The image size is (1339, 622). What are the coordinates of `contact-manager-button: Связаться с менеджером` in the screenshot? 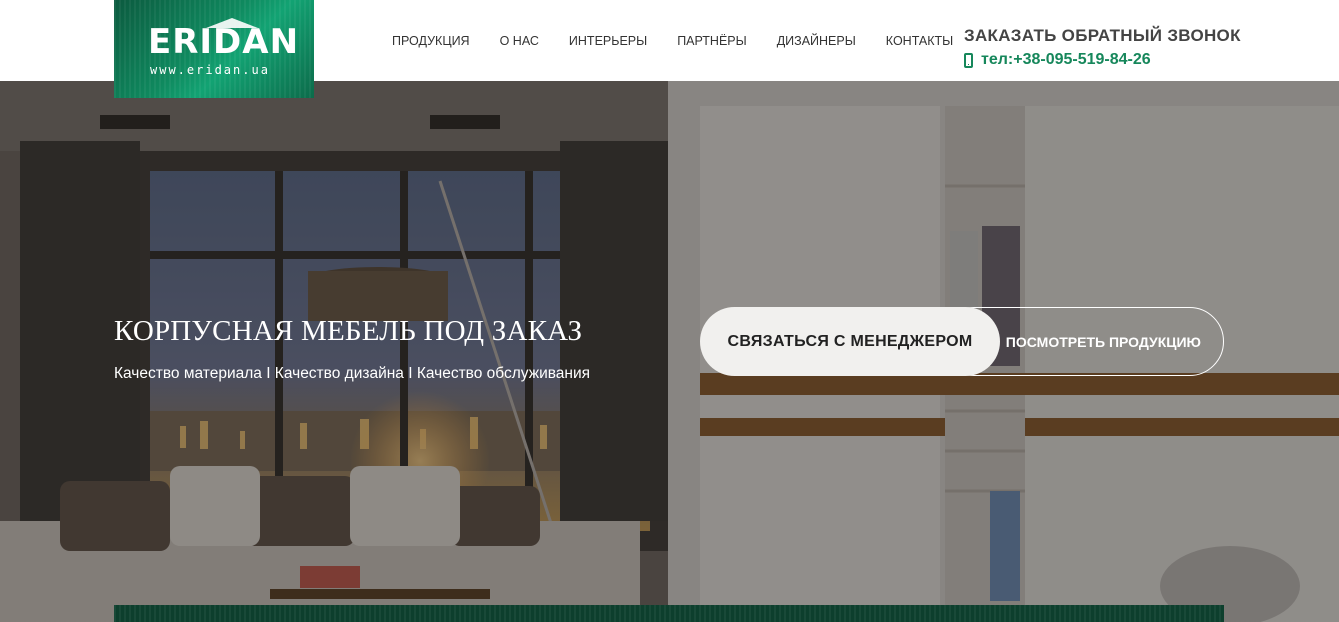 It's located at (850, 341).